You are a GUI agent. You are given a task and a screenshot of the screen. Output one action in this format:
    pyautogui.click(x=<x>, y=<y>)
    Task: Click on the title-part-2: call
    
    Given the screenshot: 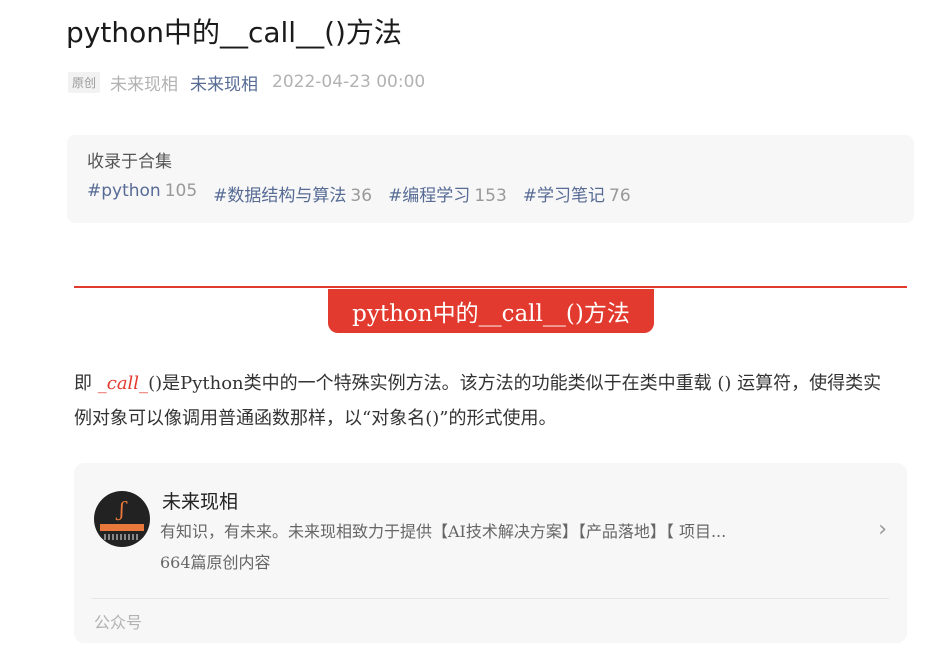 What is the action you would take?
    pyautogui.click(x=272, y=32)
    